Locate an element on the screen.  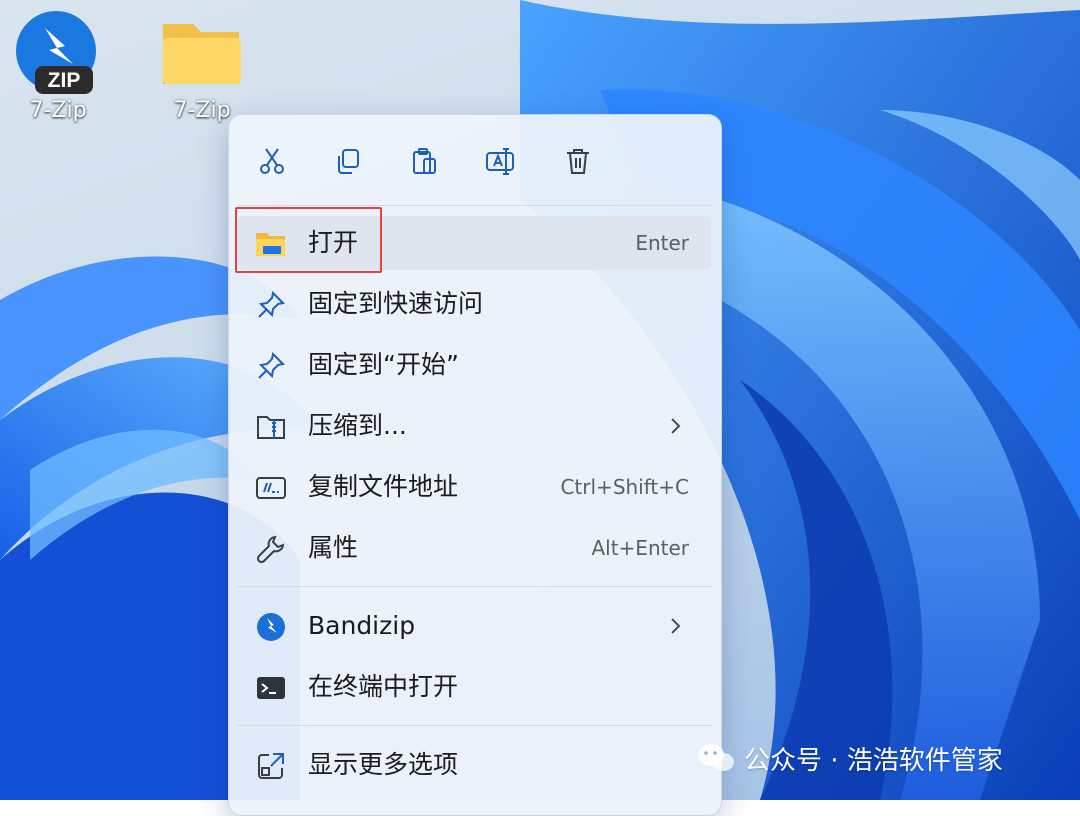
menu-item-shortcut: Ctrl+Shift+C is located at coordinates (624, 487).